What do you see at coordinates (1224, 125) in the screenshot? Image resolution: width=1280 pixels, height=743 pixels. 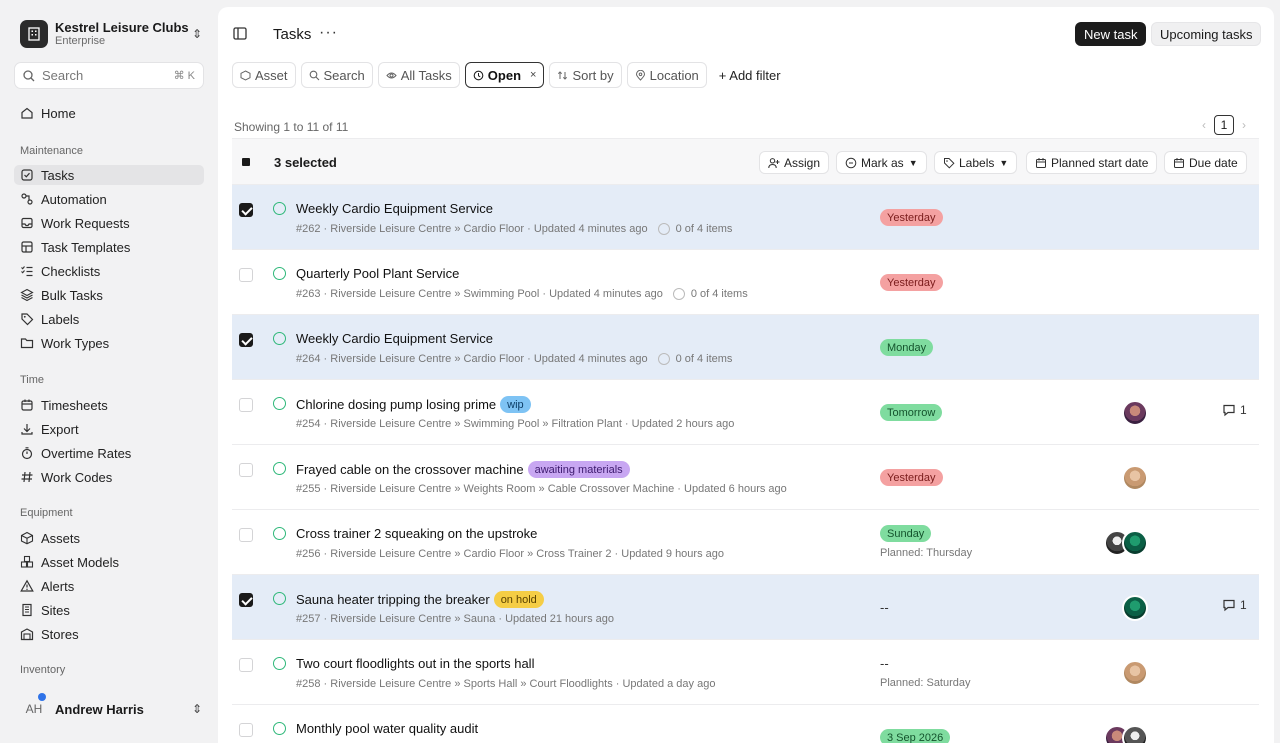 I see `page-number: 1` at bounding box center [1224, 125].